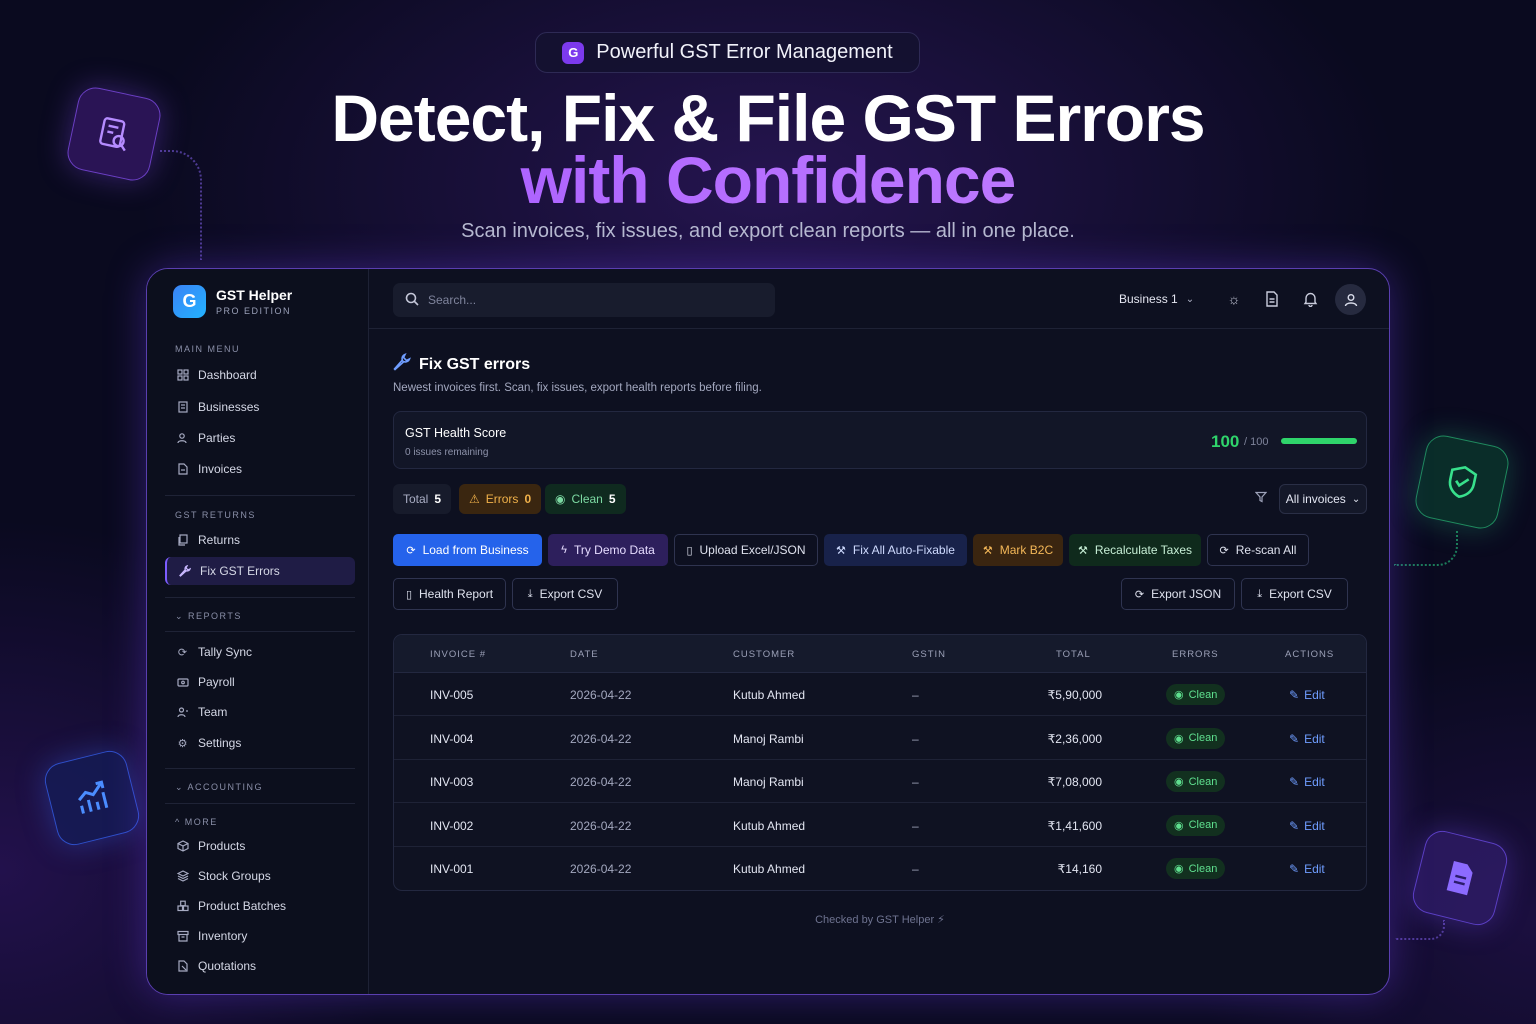  I want to click on column-header: GSTIN, so click(929, 654).